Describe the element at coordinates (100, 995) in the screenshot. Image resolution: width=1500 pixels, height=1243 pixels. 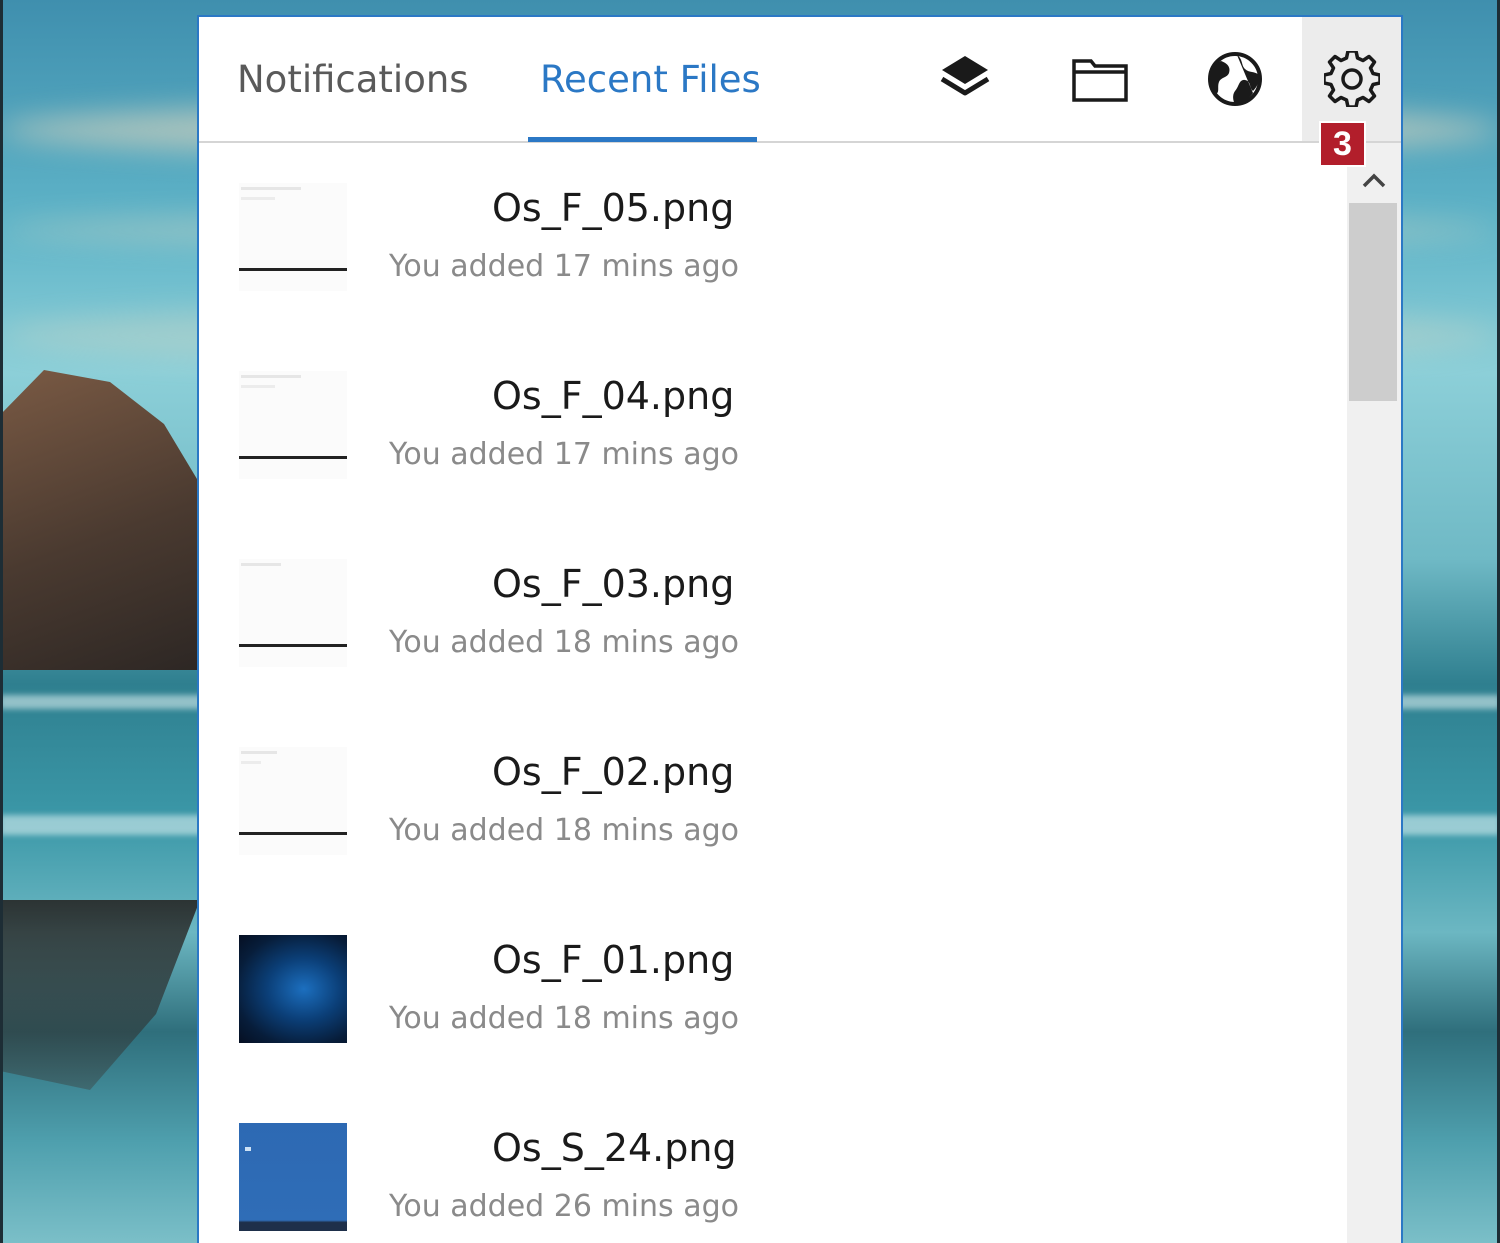
I see `rock-reflection-decoration` at that location.